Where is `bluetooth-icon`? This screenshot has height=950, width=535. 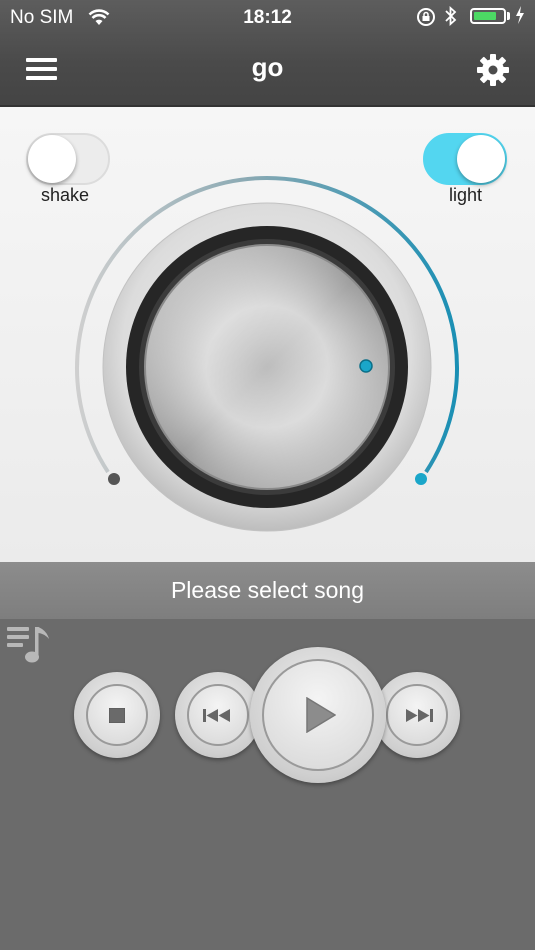
bluetooth-icon is located at coordinates (451, 16).